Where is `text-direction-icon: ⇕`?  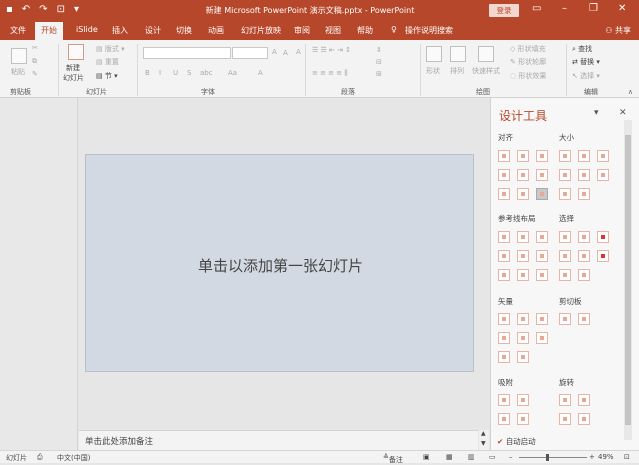 text-direction-icon: ⇕ is located at coordinates (379, 50).